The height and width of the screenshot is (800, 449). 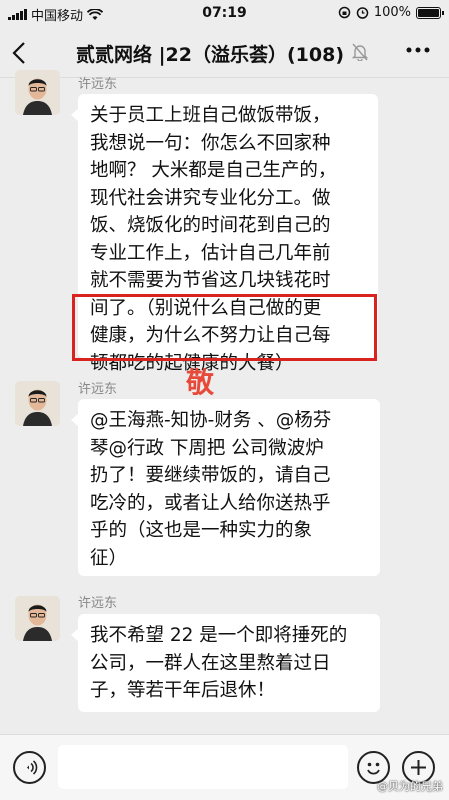 I want to click on message-line: 征）, so click(x=109, y=558).